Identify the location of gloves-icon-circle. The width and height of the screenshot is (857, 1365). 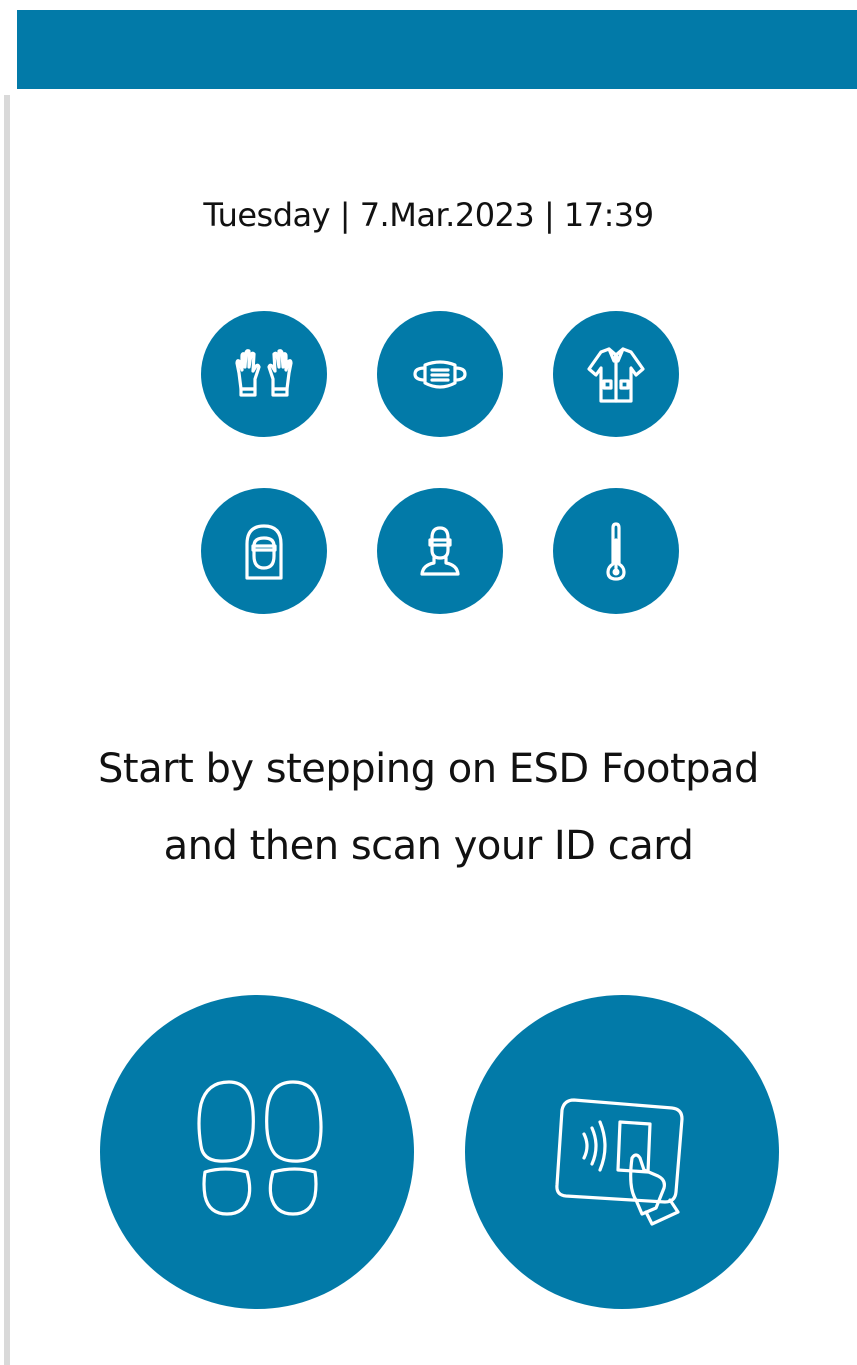
(264, 374).